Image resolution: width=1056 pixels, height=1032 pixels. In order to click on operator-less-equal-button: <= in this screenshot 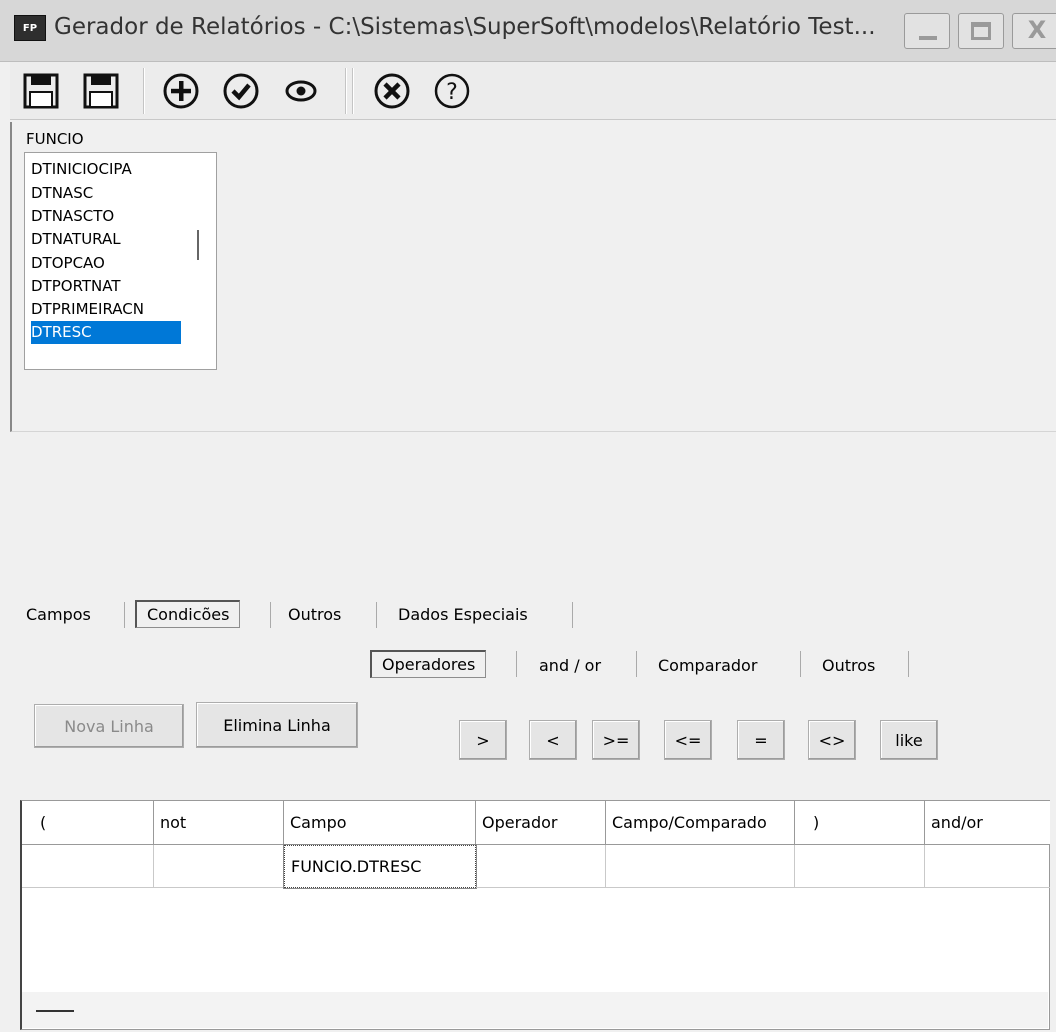, I will do `click(688, 740)`.